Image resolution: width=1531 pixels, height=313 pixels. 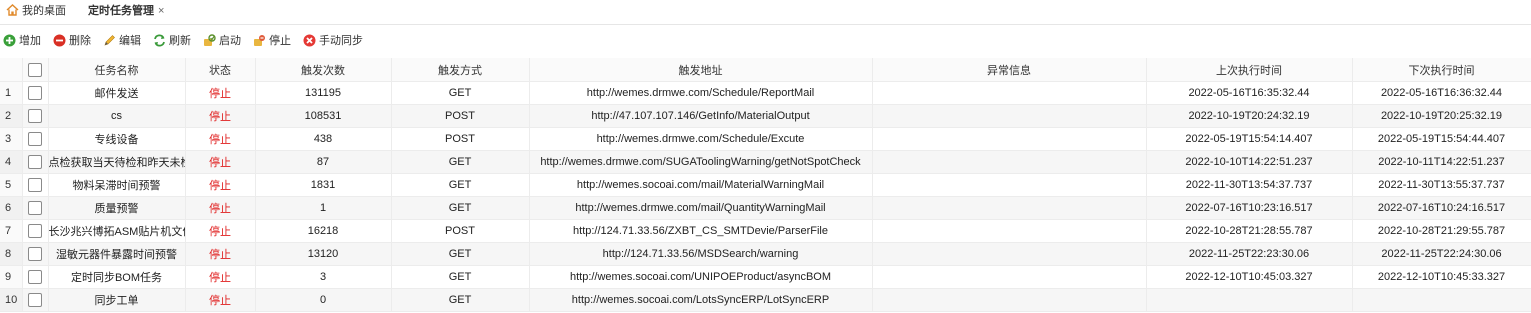 What do you see at coordinates (701, 70) in the screenshot?
I see `column-header-trigger-url: 触发地址` at bounding box center [701, 70].